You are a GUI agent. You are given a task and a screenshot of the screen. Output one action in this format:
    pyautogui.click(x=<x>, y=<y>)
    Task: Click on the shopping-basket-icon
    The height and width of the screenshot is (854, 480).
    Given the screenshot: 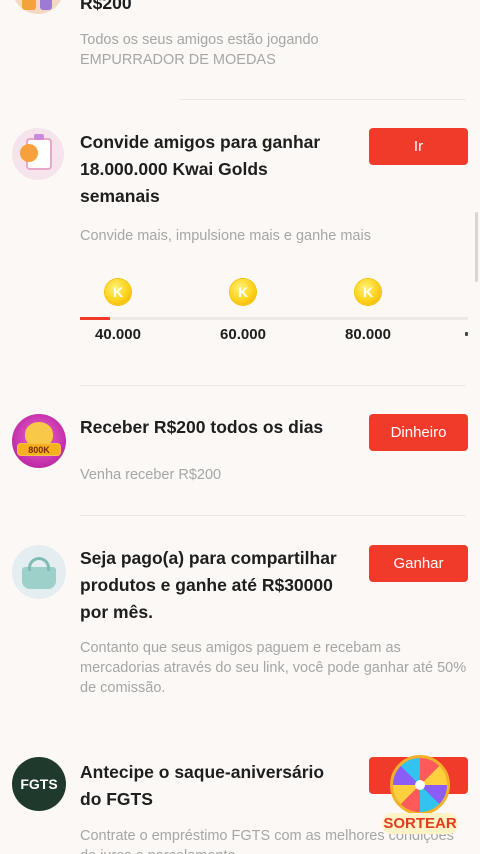 What is the action you would take?
    pyautogui.click(x=39, y=572)
    